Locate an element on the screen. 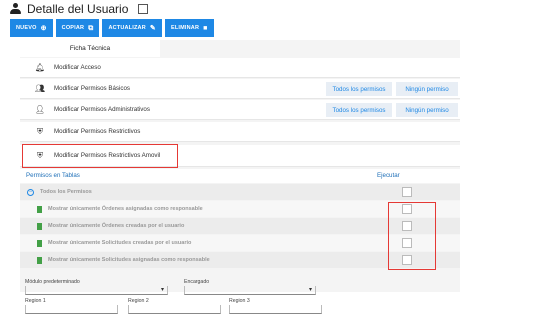 The width and height of the screenshot is (544, 332). region1-select is located at coordinates (71, 309).